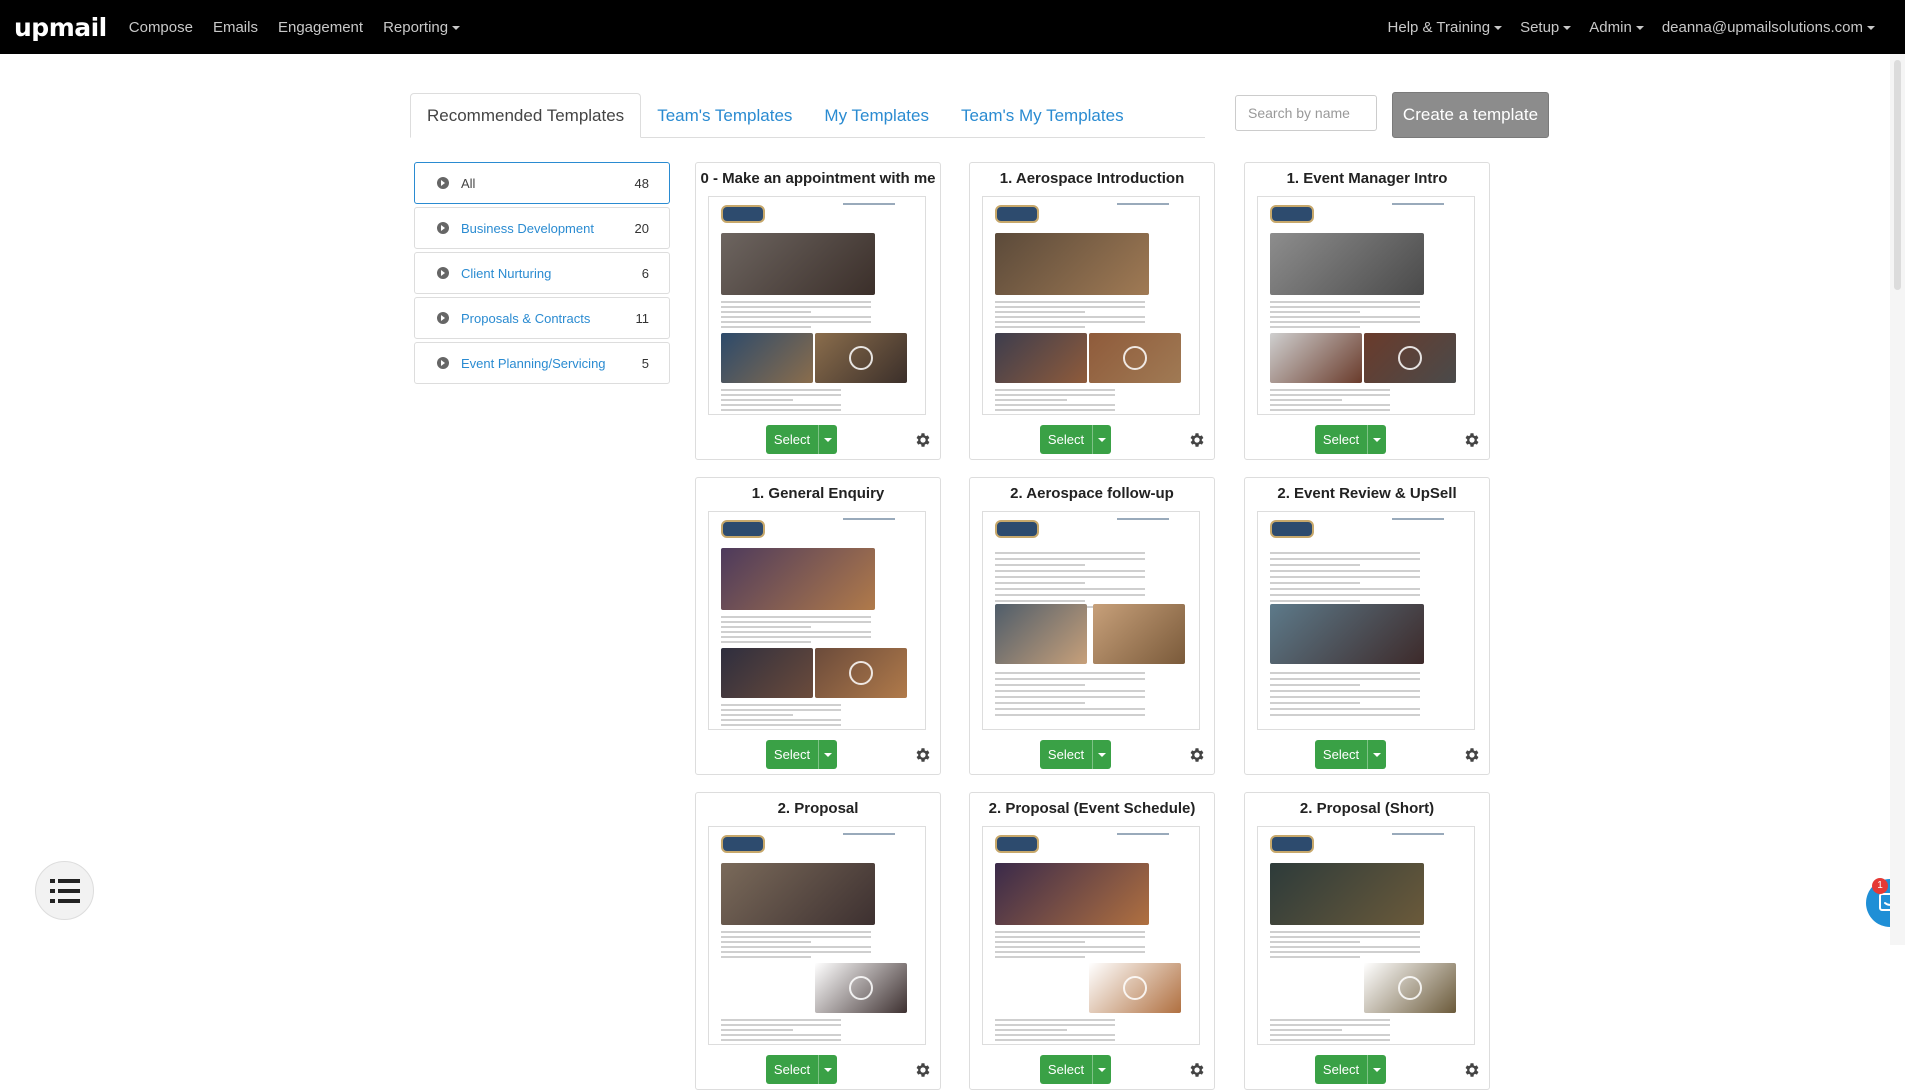 The image size is (1905, 1090). I want to click on category-all: All 48, so click(542, 183).